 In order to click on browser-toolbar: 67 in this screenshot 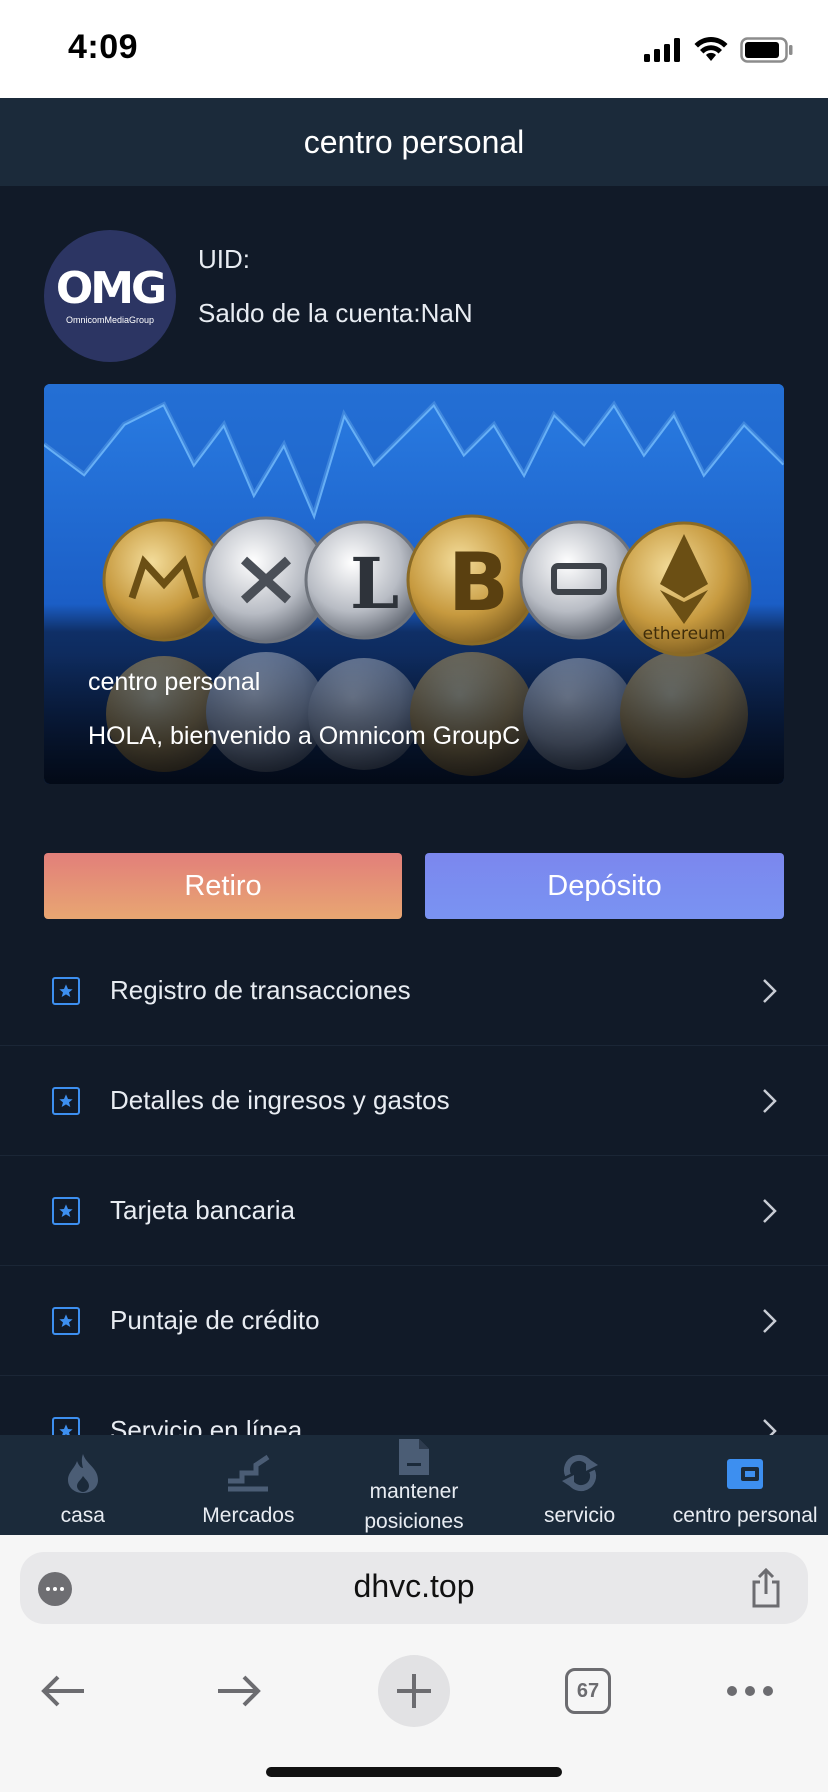, I will do `click(414, 1690)`.